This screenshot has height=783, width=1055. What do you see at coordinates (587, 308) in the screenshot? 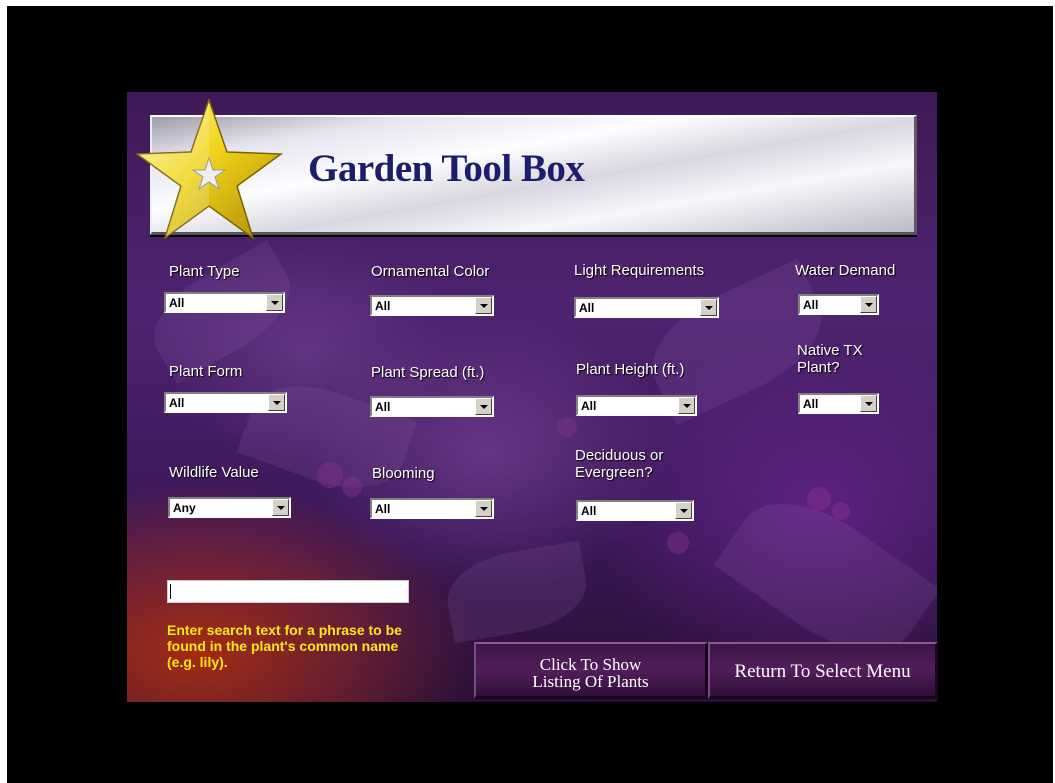
I see `light-requirements-value: All` at bounding box center [587, 308].